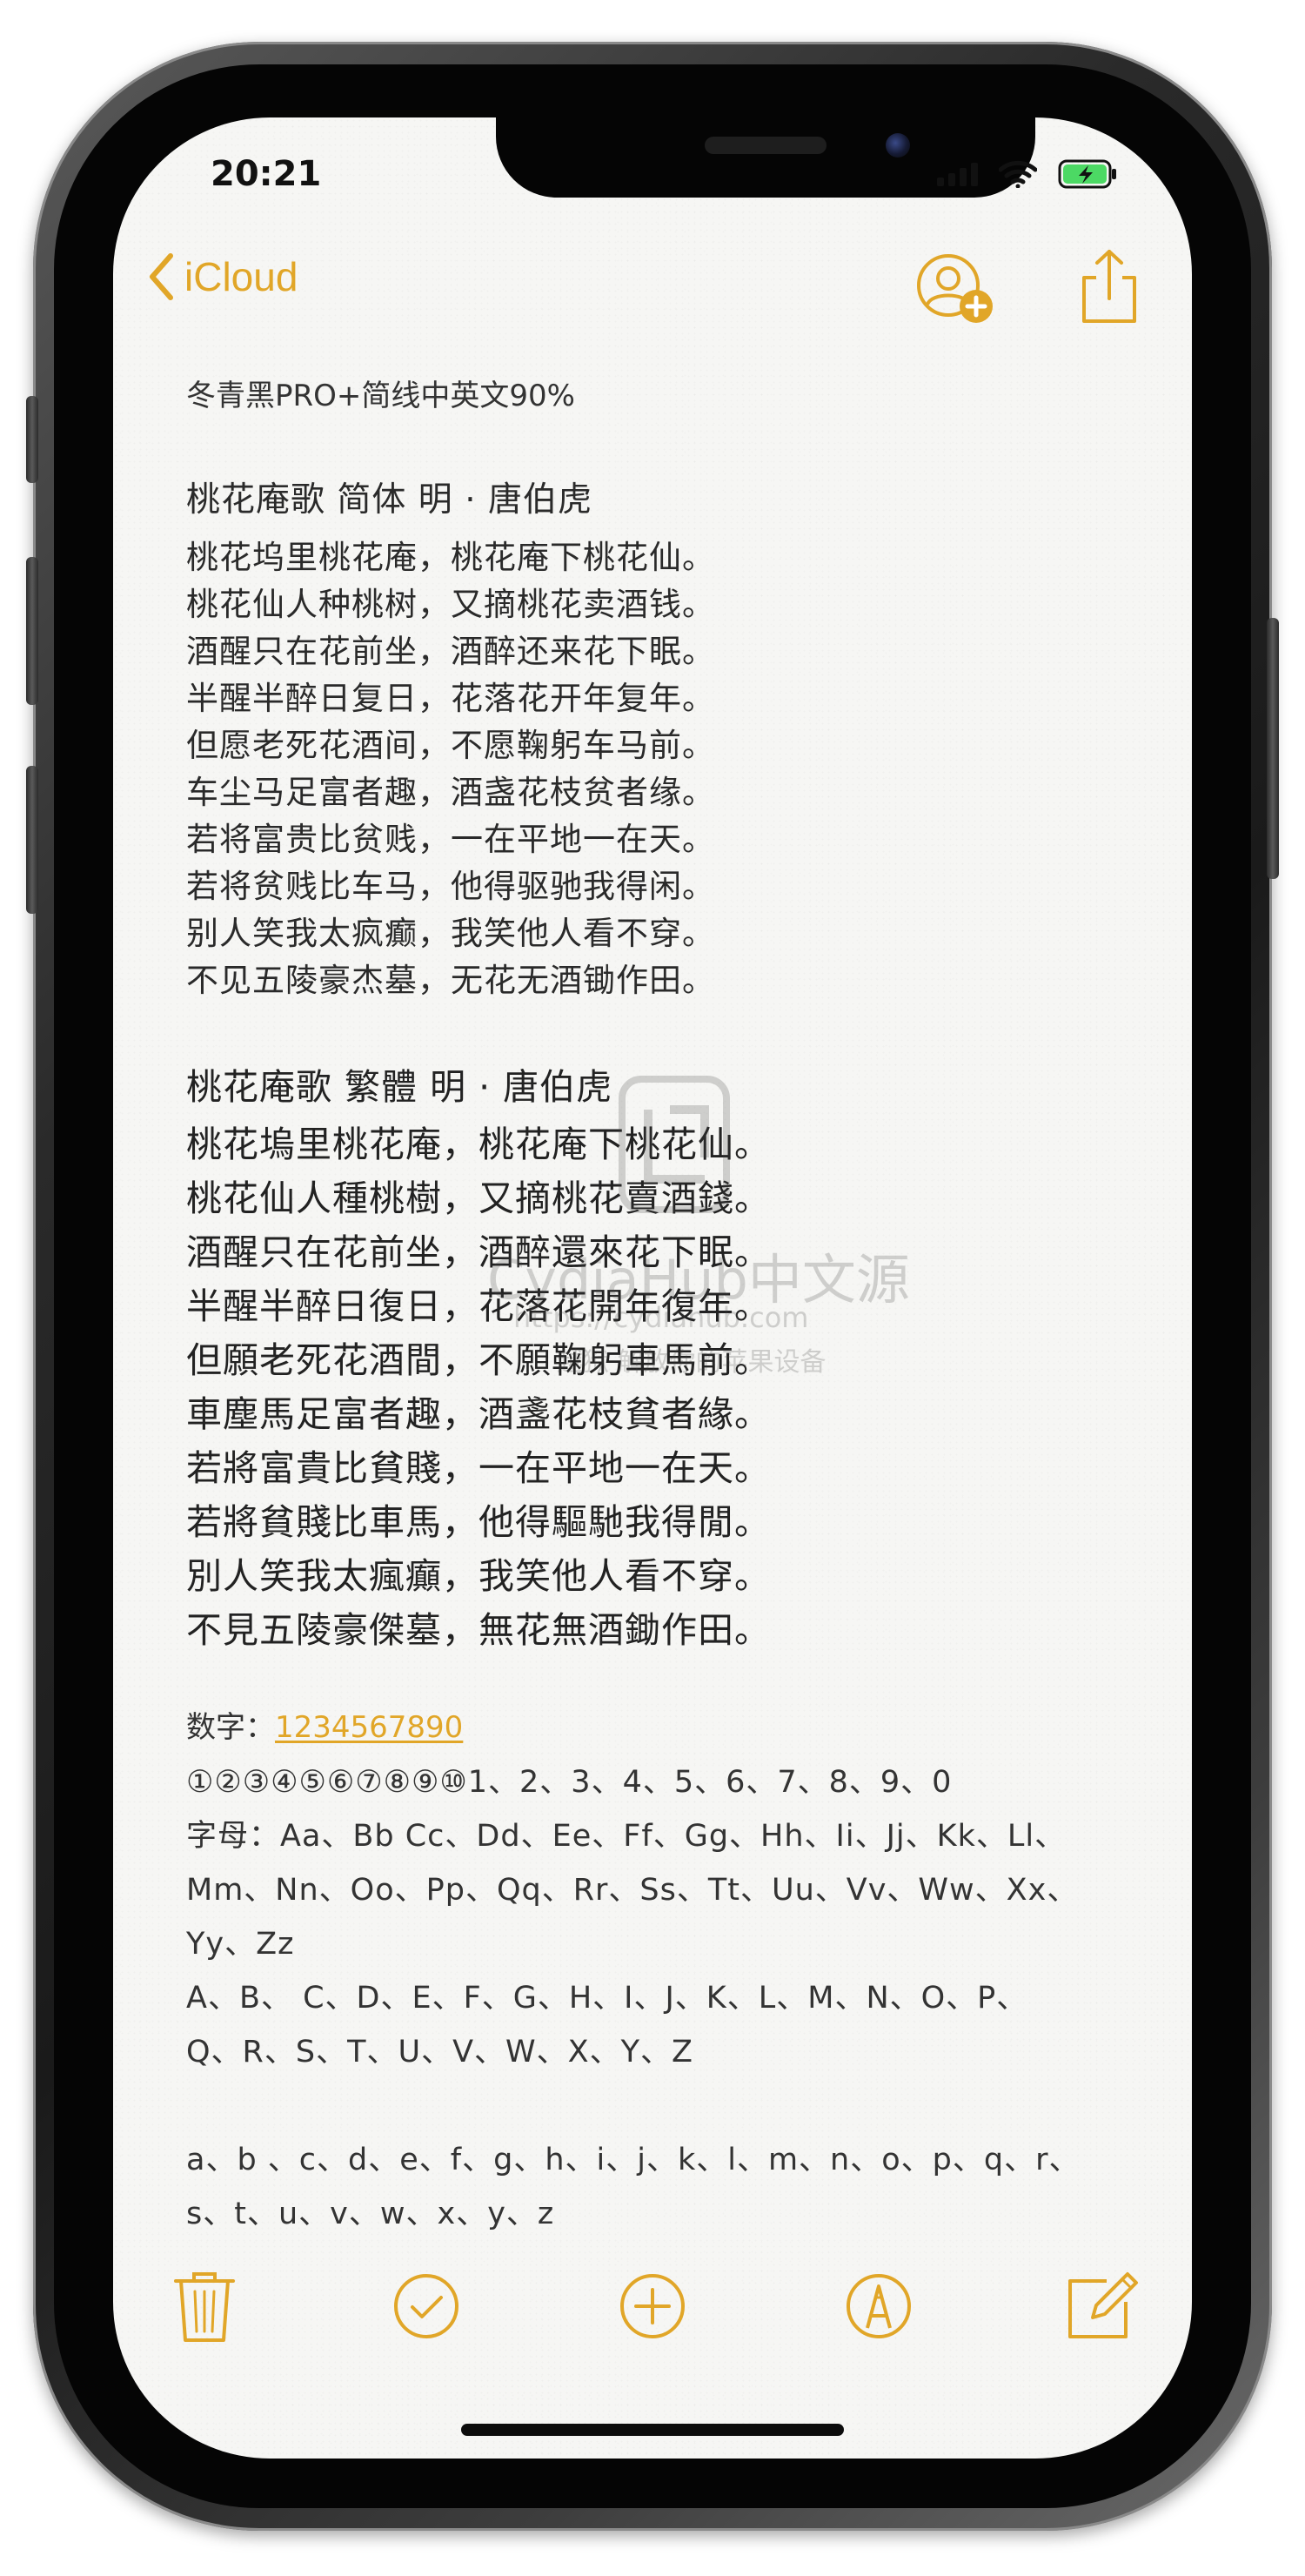 Image resolution: width=1305 pixels, height=2576 pixels. Describe the element at coordinates (478, 1306) in the screenshot. I see `poem-traditional-line: 半醒半醉日復日，花落花開年復年。` at that location.